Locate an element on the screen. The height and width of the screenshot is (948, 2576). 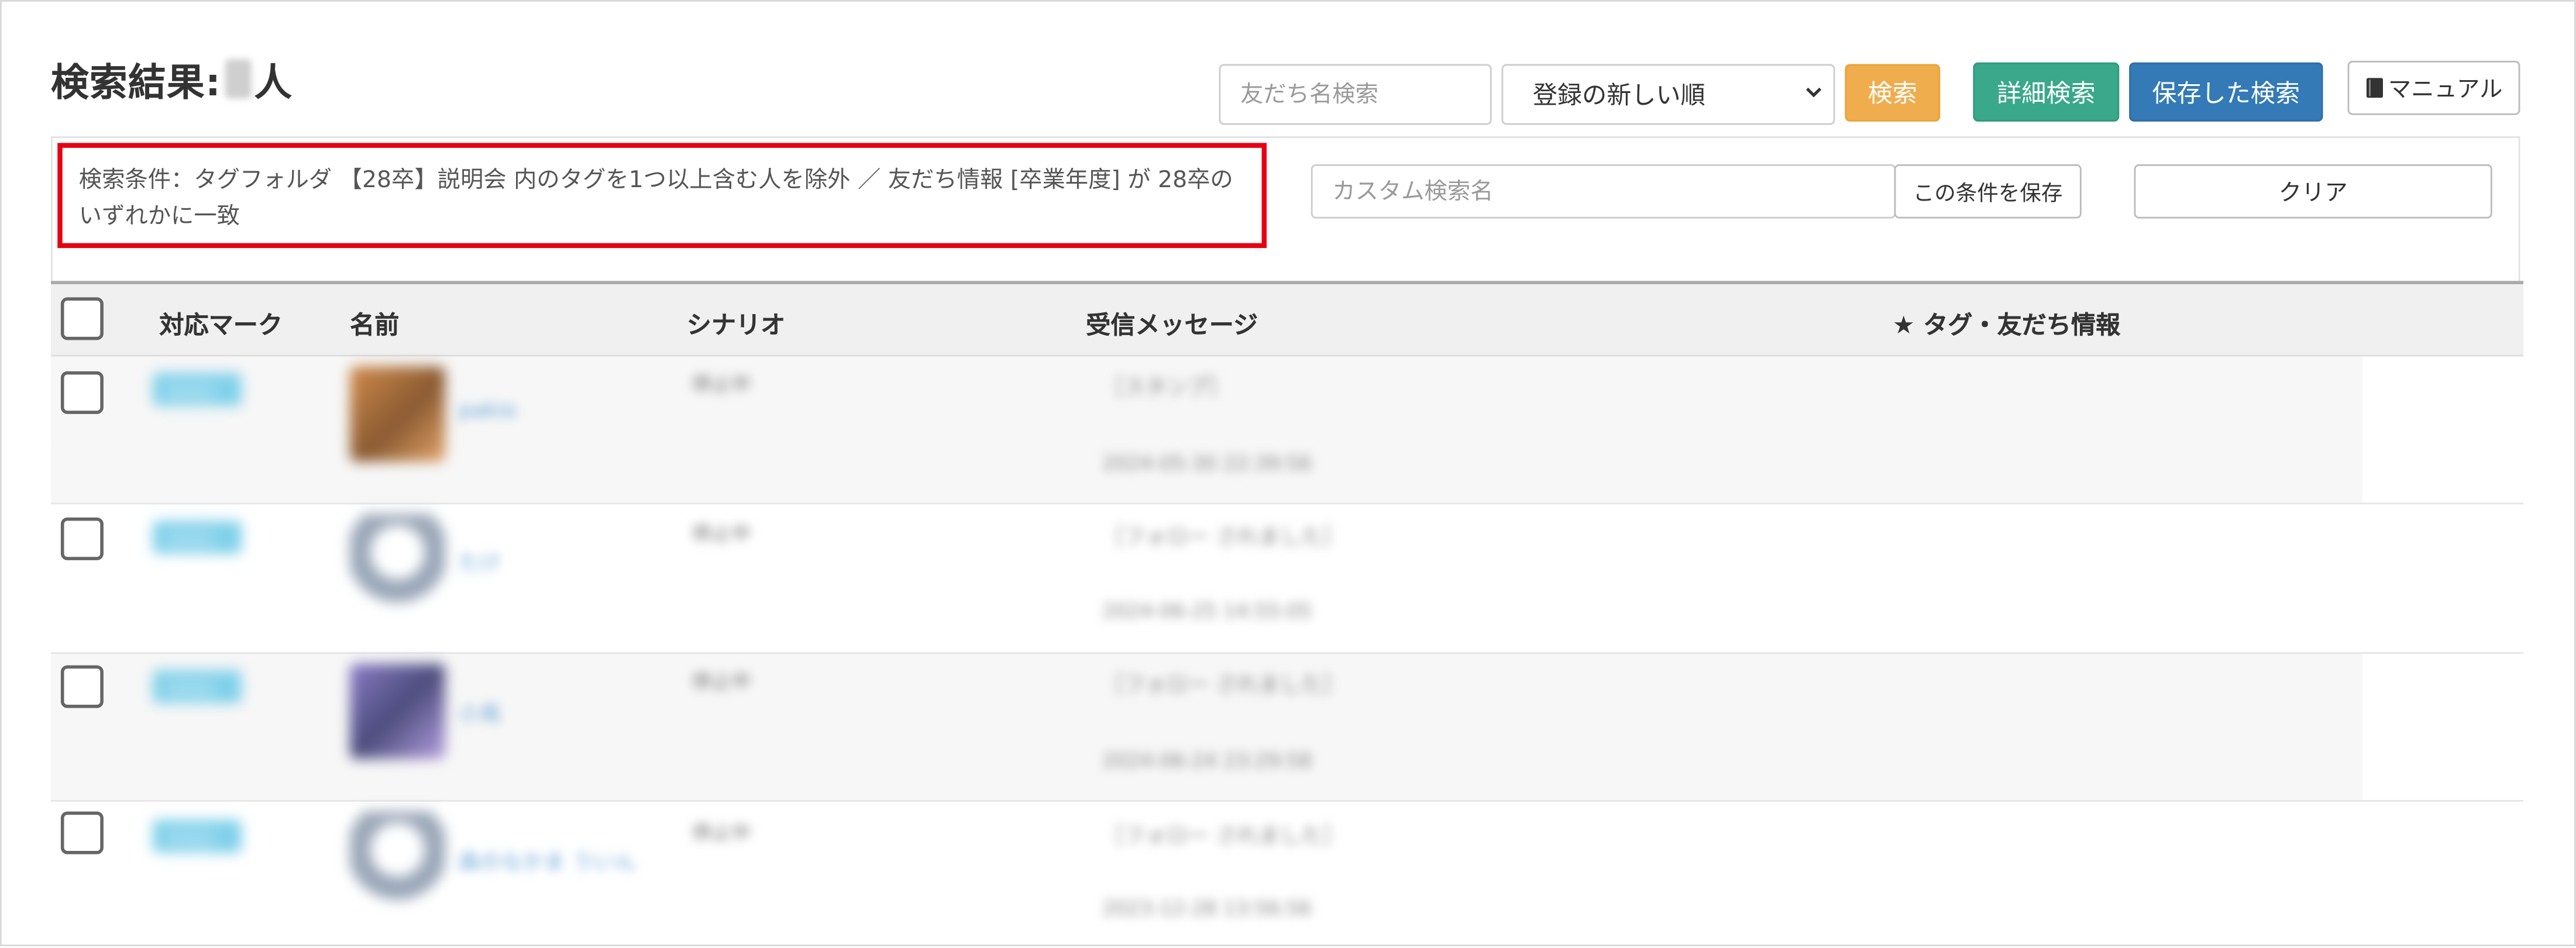
clear-button: クリア is located at coordinates (2313, 191).